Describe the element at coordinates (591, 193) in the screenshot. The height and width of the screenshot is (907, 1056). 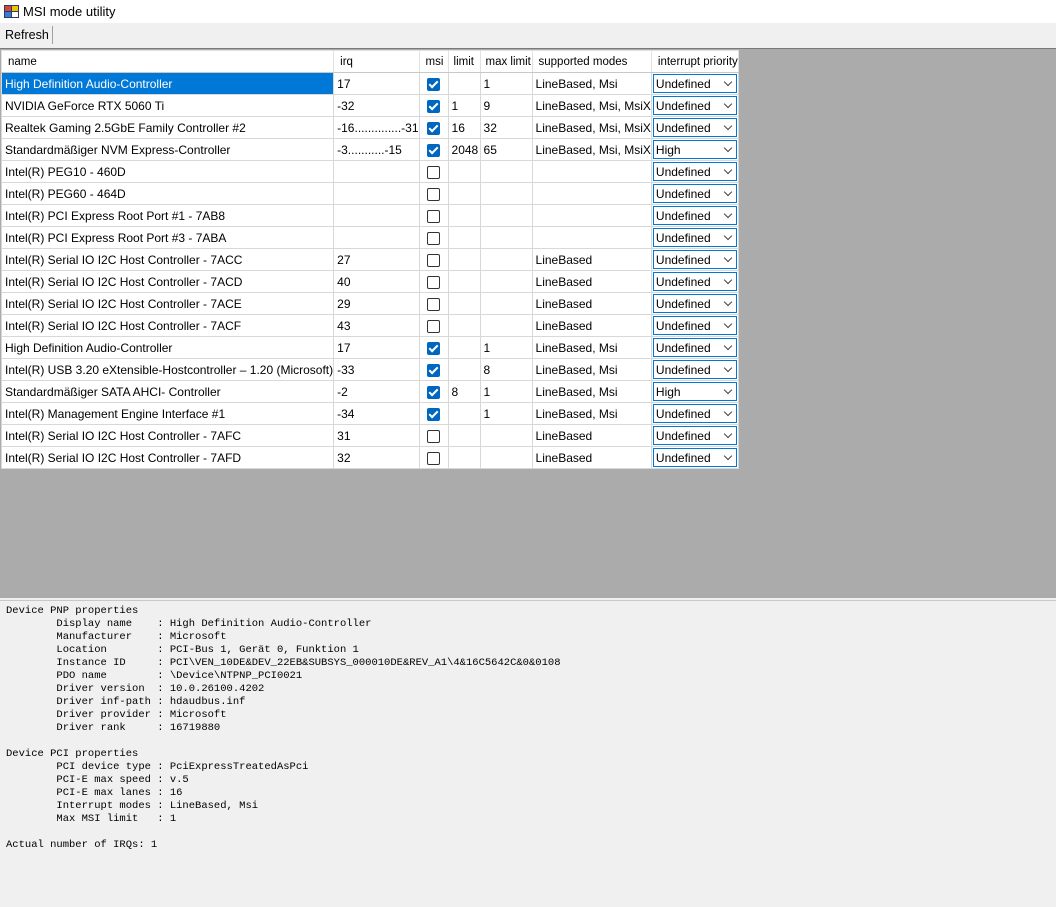
I see `cell-supported-modes` at that location.